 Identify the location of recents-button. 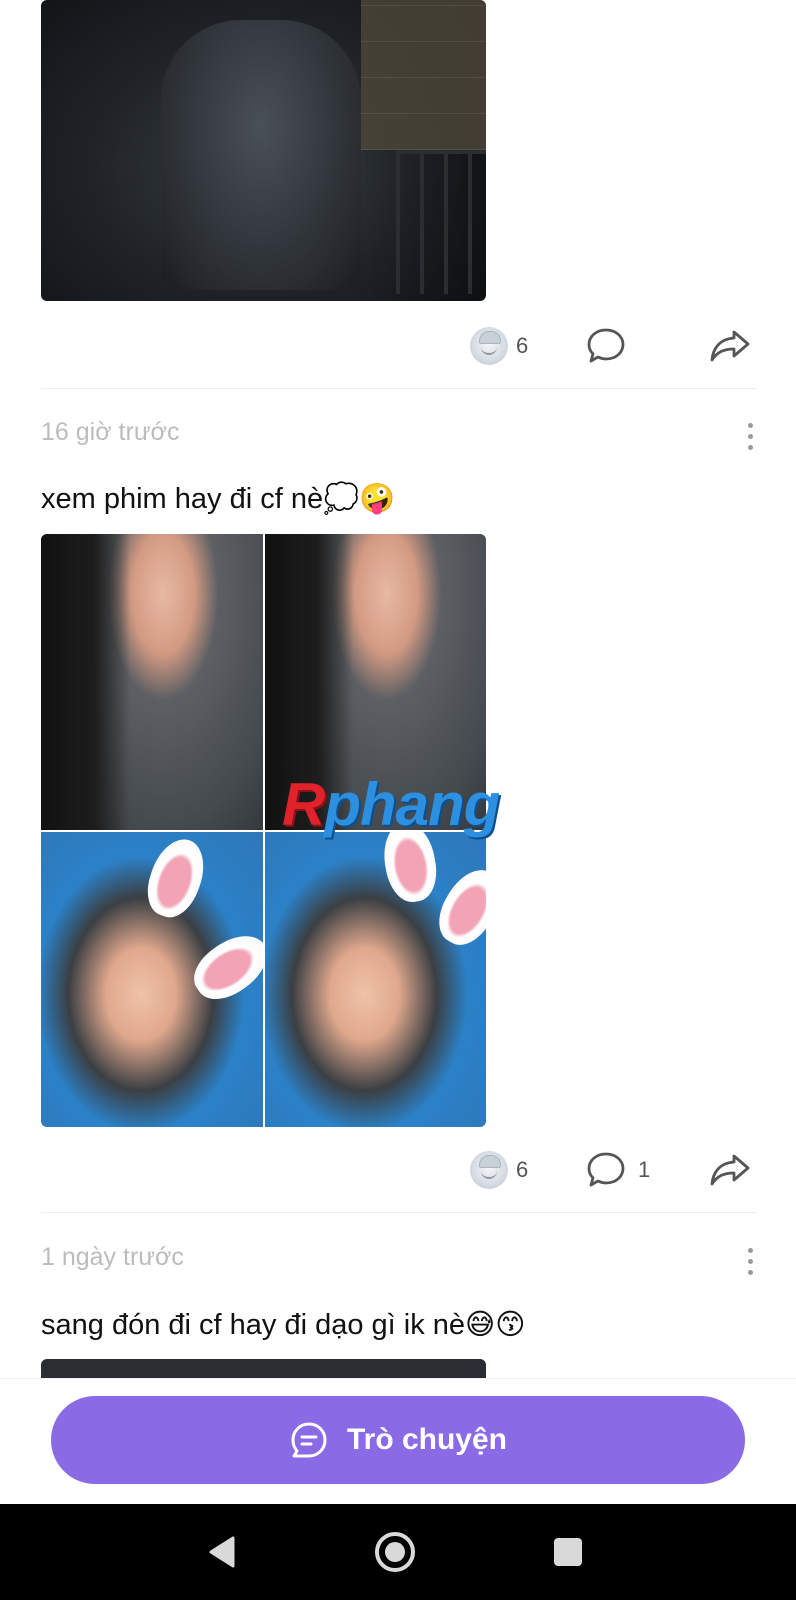
(568, 1552).